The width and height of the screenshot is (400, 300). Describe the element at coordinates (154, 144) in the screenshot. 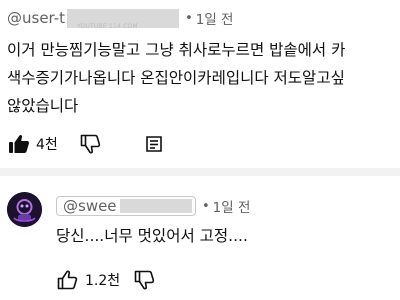

I see `reply-comment-icon` at that location.